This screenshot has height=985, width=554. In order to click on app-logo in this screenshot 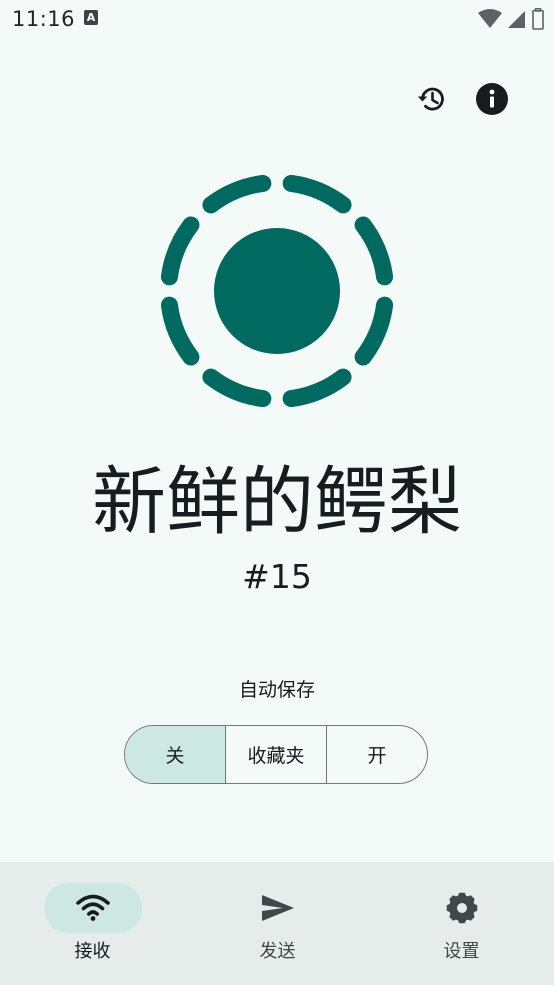, I will do `click(277, 291)`.